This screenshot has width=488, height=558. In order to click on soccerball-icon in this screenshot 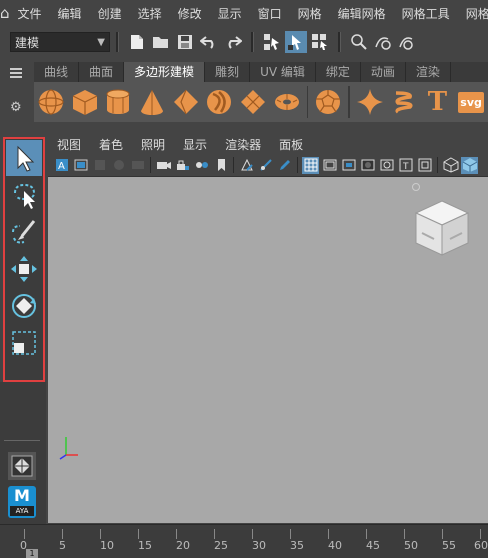, I will do `click(328, 102)`.